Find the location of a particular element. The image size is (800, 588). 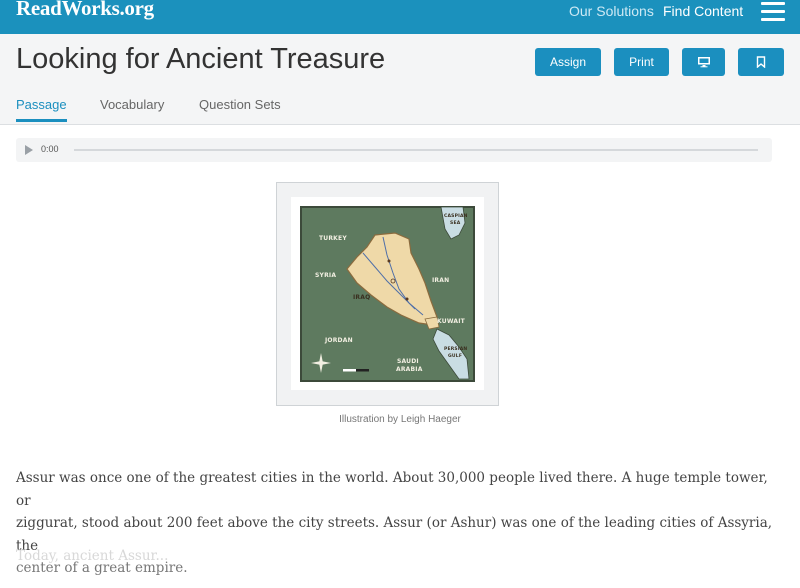

map-label-saudi: SAUDI is located at coordinates (408, 361).